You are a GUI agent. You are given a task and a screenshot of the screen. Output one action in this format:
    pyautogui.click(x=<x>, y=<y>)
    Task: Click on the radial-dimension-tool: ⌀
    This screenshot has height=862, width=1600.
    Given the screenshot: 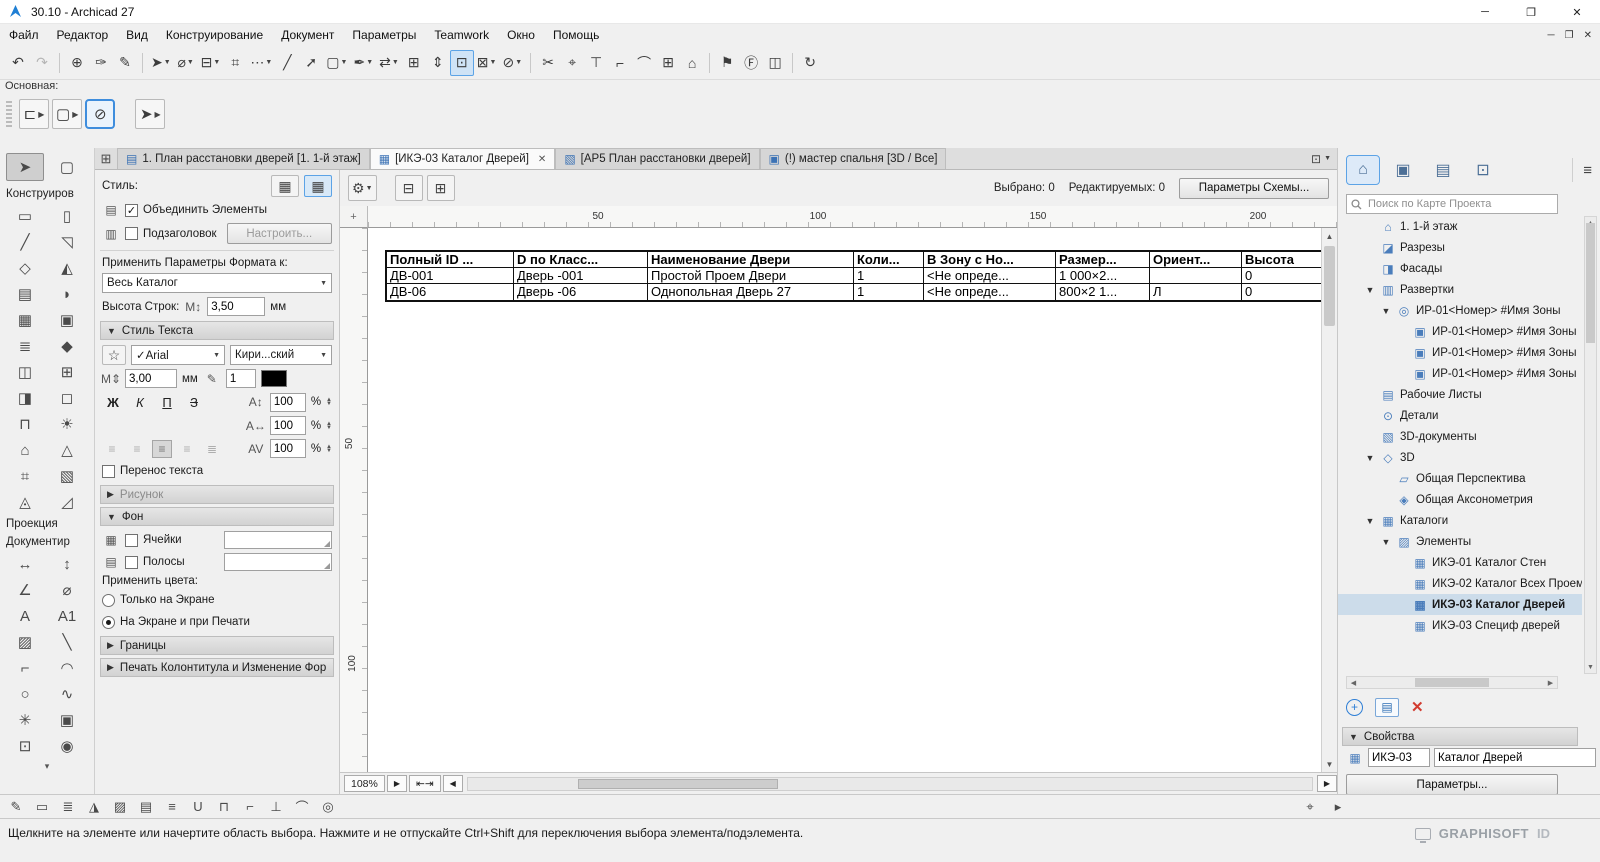 What is the action you would take?
    pyautogui.click(x=67, y=590)
    